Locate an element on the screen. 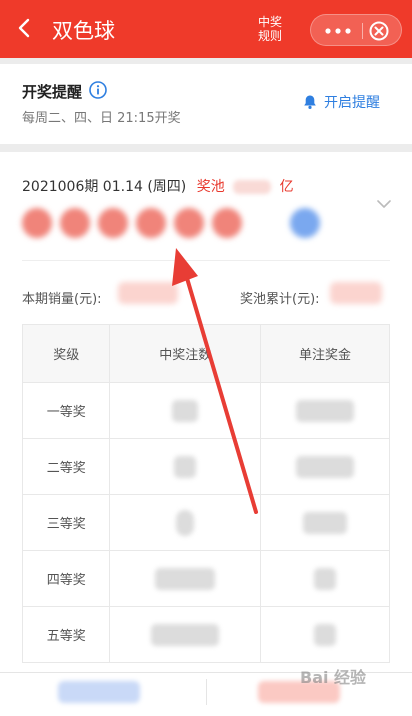 Image resolution: width=412 pixels, height=716 pixels. info-icon is located at coordinates (98, 90).